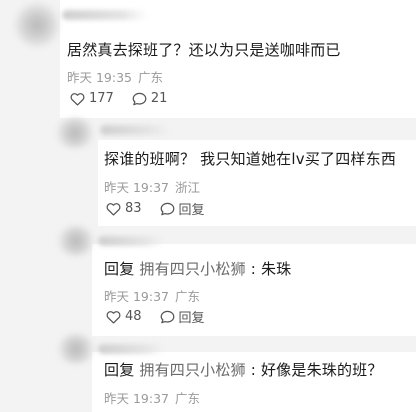 The height and width of the screenshot is (412, 416). I want to click on comment-body: 朱珠, so click(276, 269).